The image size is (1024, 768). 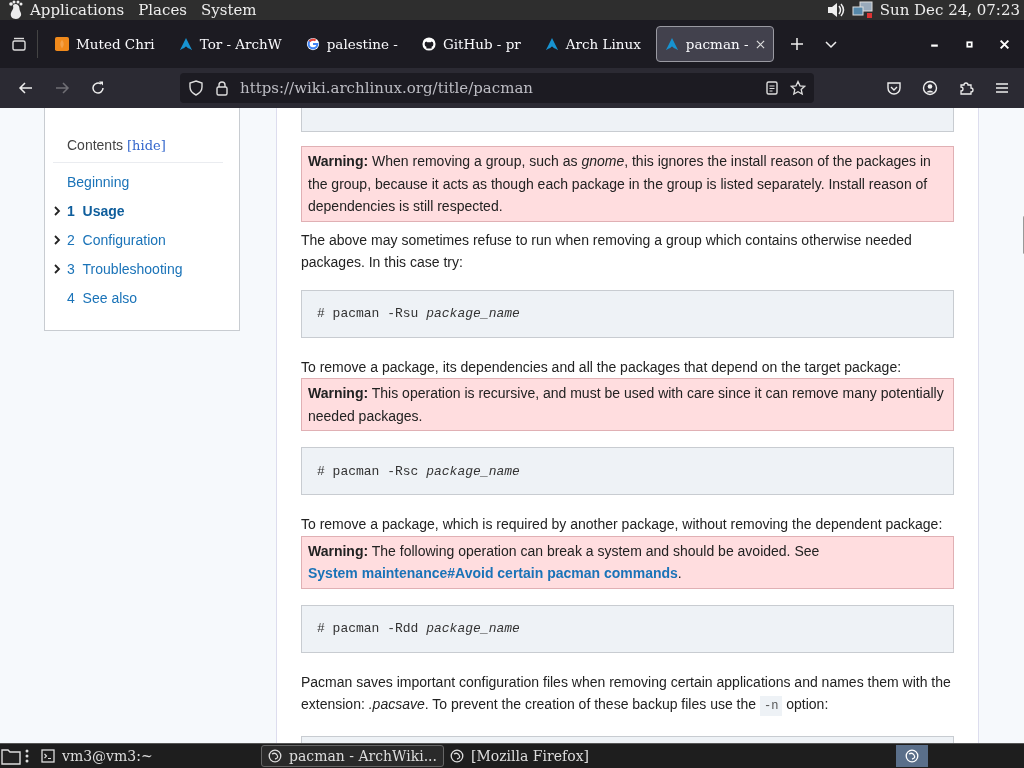 What do you see at coordinates (146, 145) in the screenshot?
I see `hide-link: [hide]` at bounding box center [146, 145].